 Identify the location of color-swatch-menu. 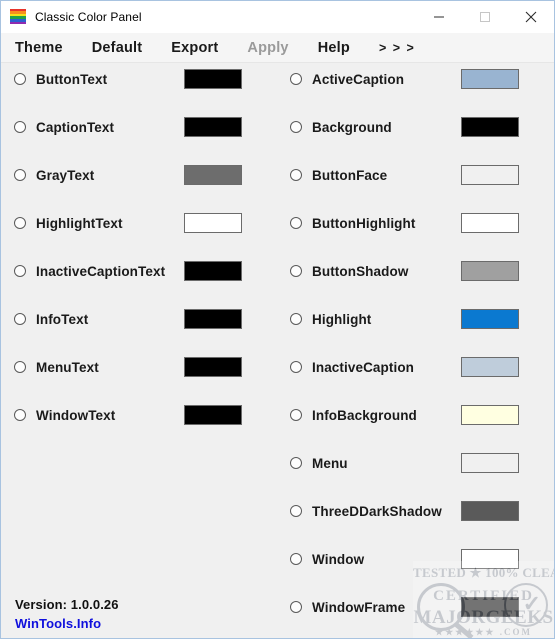
(490, 463).